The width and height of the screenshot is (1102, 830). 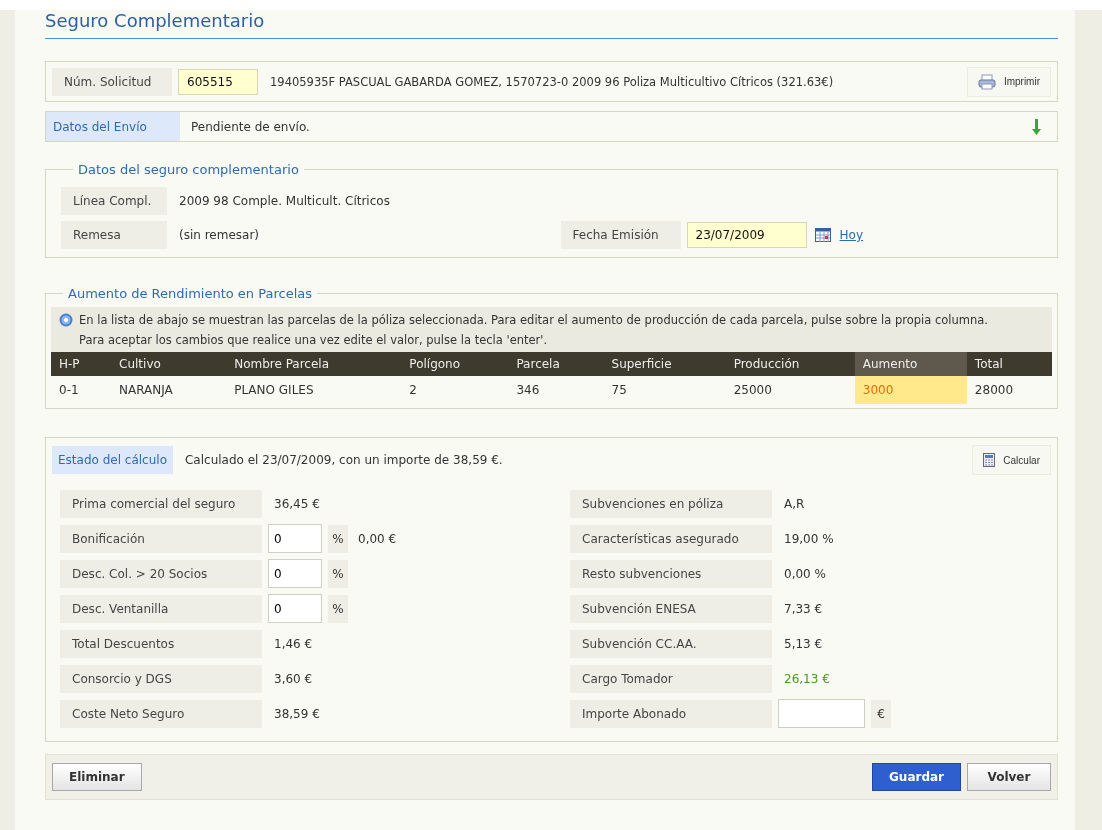 I want to click on field-value: 3,60 €, so click(x=293, y=678).